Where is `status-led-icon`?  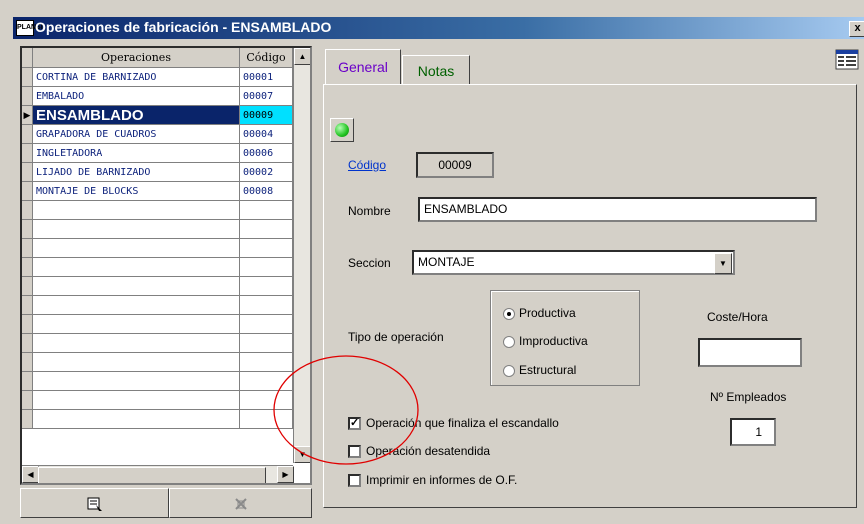 status-led-icon is located at coordinates (342, 130).